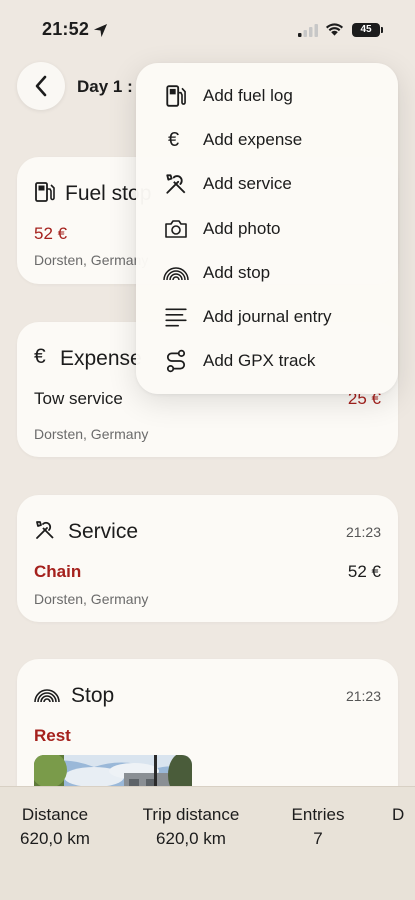 The height and width of the screenshot is (900, 415). Describe the element at coordinates (398, 814) in the screenshot. I see `stat-extra-label: D` at that location.